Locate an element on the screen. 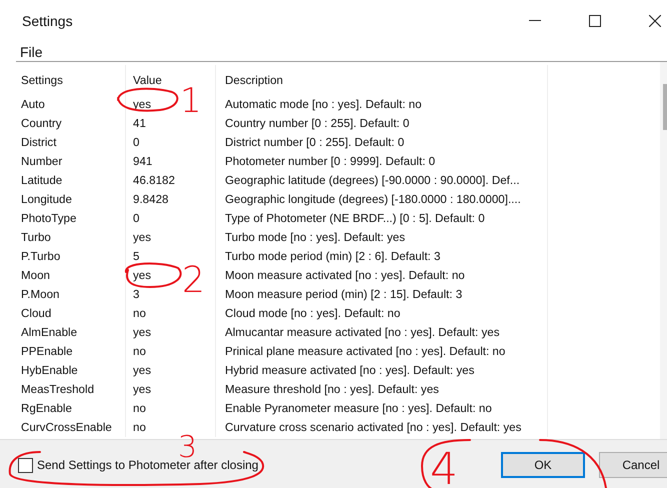 The image size is (667, 488). setting-description: Prinical plane measure activated [no : yes]. Default: no is located at coordinates (365, 351).